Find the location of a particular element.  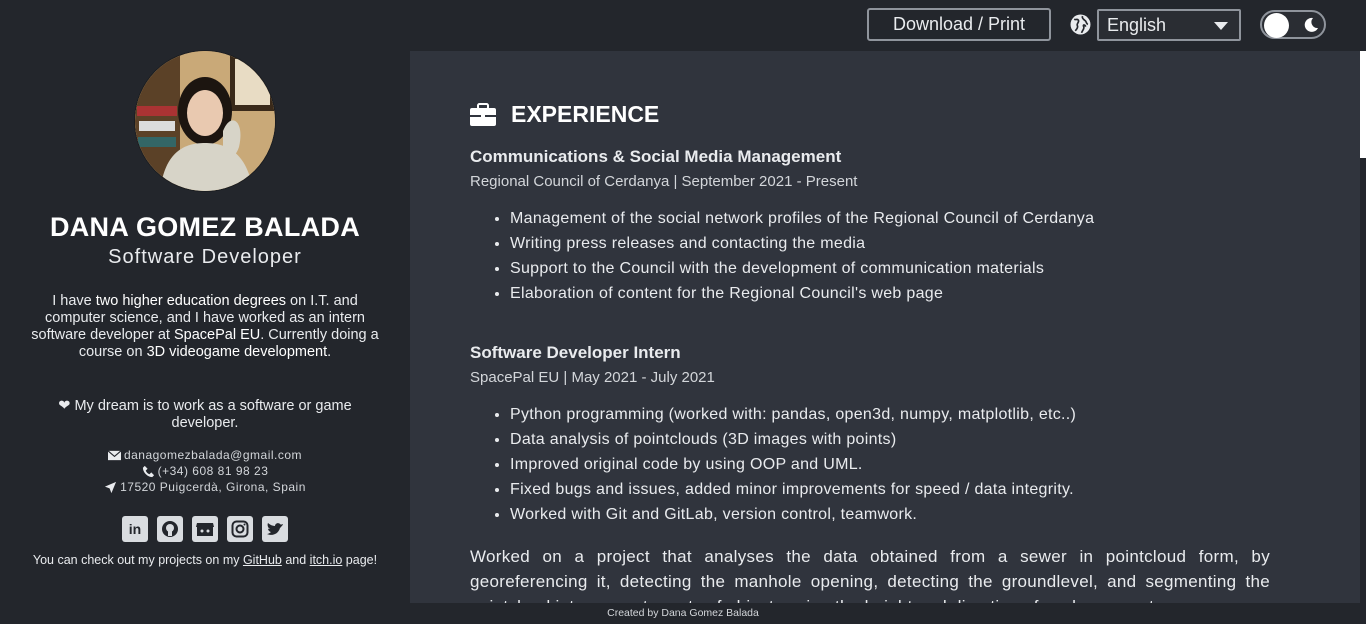

footer: Created by Dana Gomez Balada is located at coordinates (683, 613).